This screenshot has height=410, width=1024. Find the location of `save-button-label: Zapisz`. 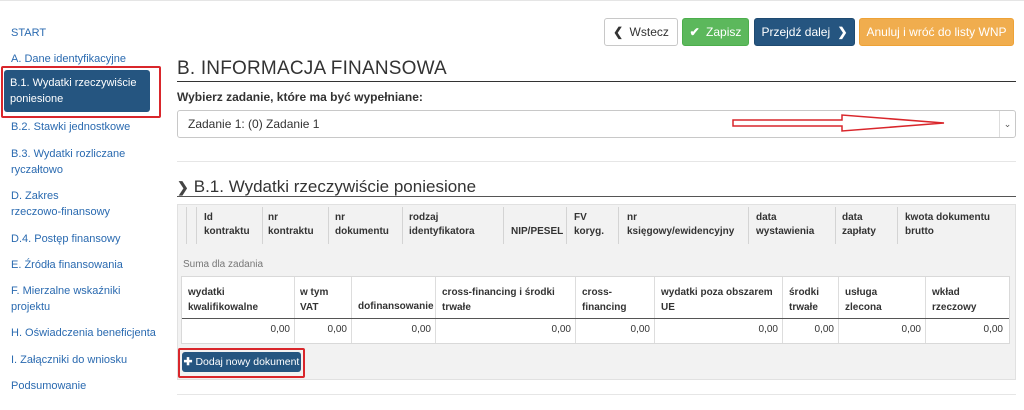

save-button-label: Zapisz is located at coordinates (724, 32).